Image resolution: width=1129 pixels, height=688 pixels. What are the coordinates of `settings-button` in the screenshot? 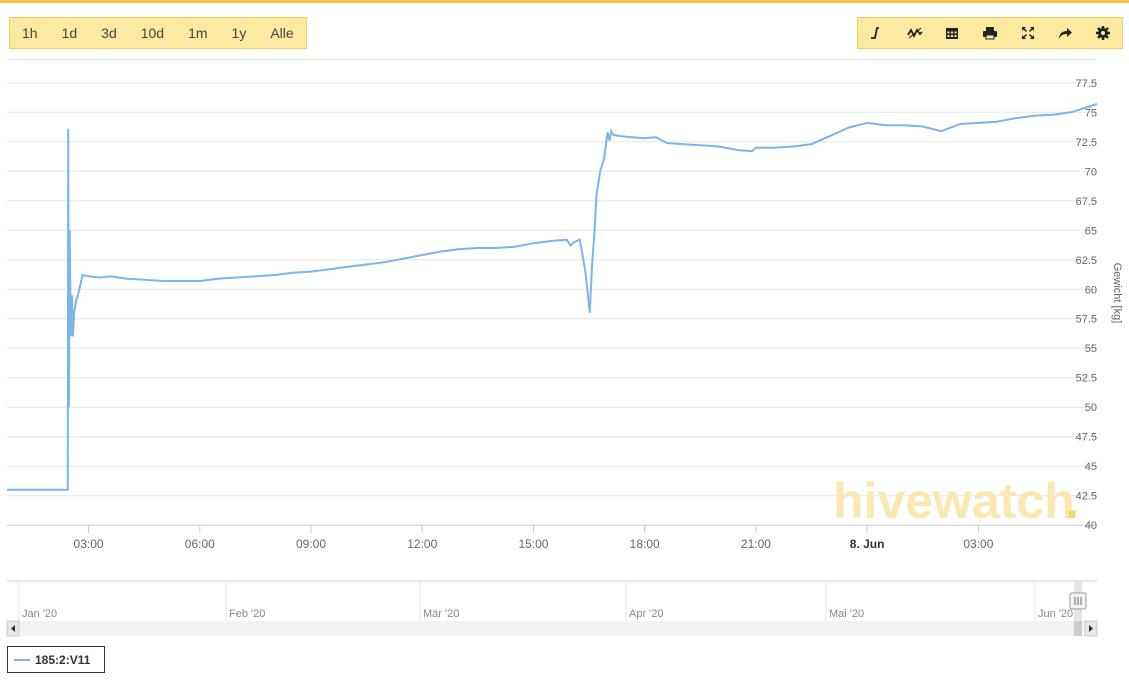 It's located at (1103, 33).